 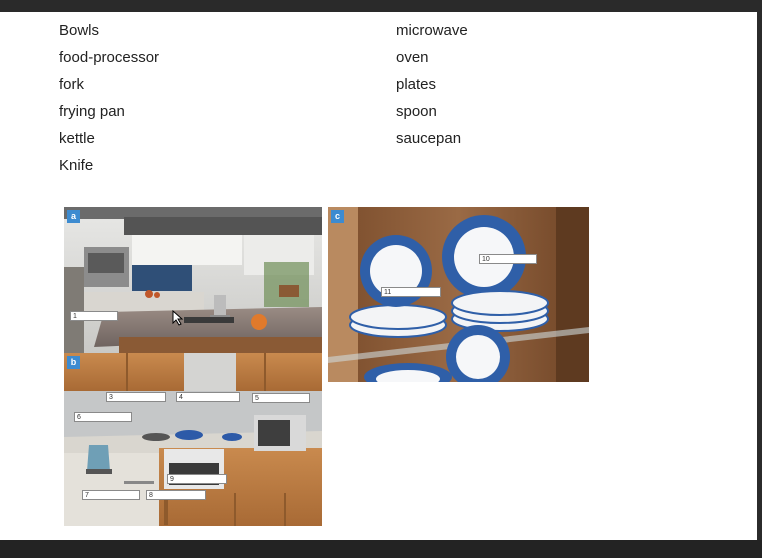 What do you see at coordinates (92, 111) in the screenshot?
I see `word-item: frying pan` at bounding box center [92, 111].